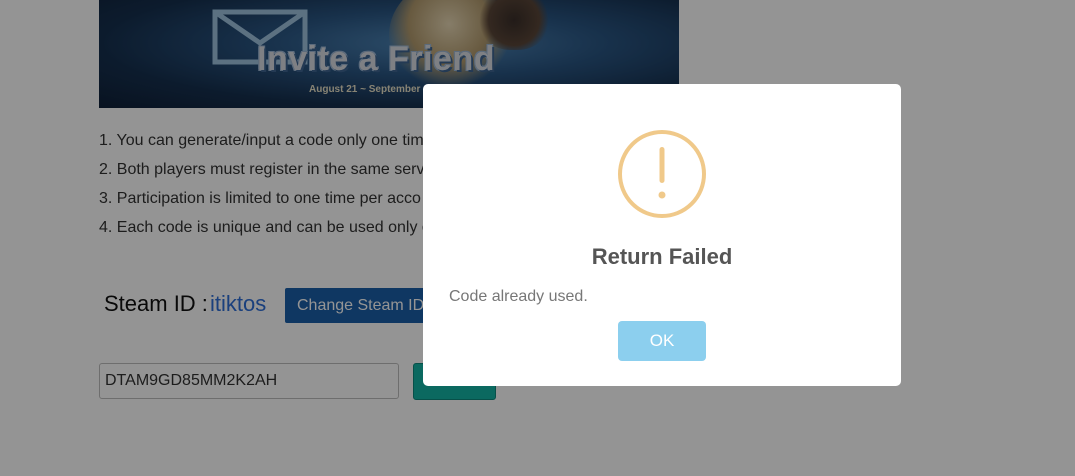  What do you see at coordinates (662, 256) in the screenshot?
I see `dialog-title: Return Failed` at bounding box center [662, 256].